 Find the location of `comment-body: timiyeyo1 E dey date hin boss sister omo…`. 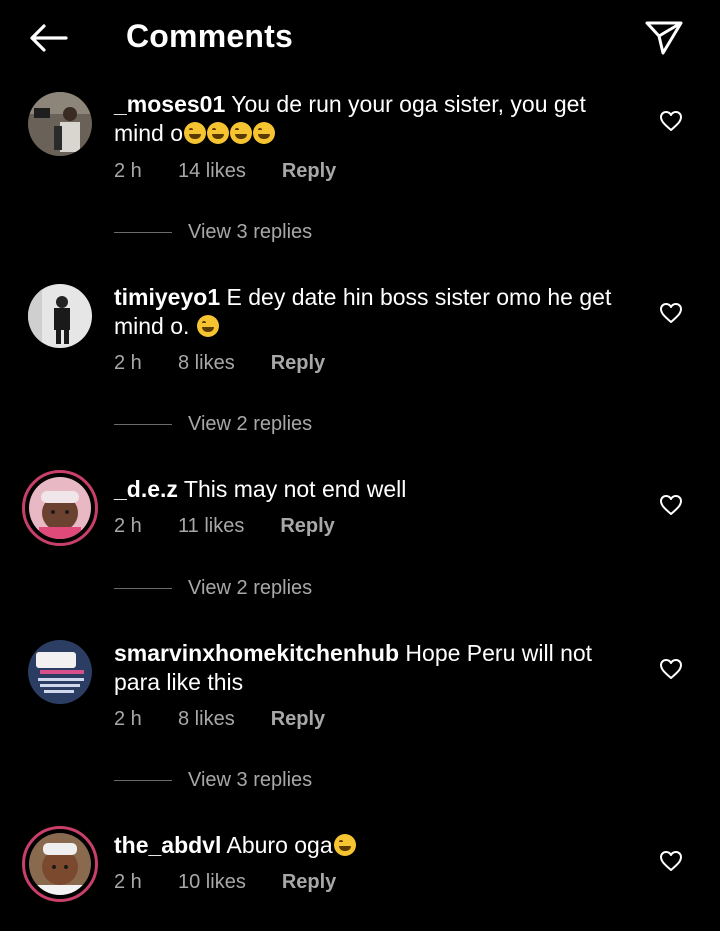

comment-body: timiyeyo1 E dey date hin boss sister omo… is located at coordinates (374, 312).